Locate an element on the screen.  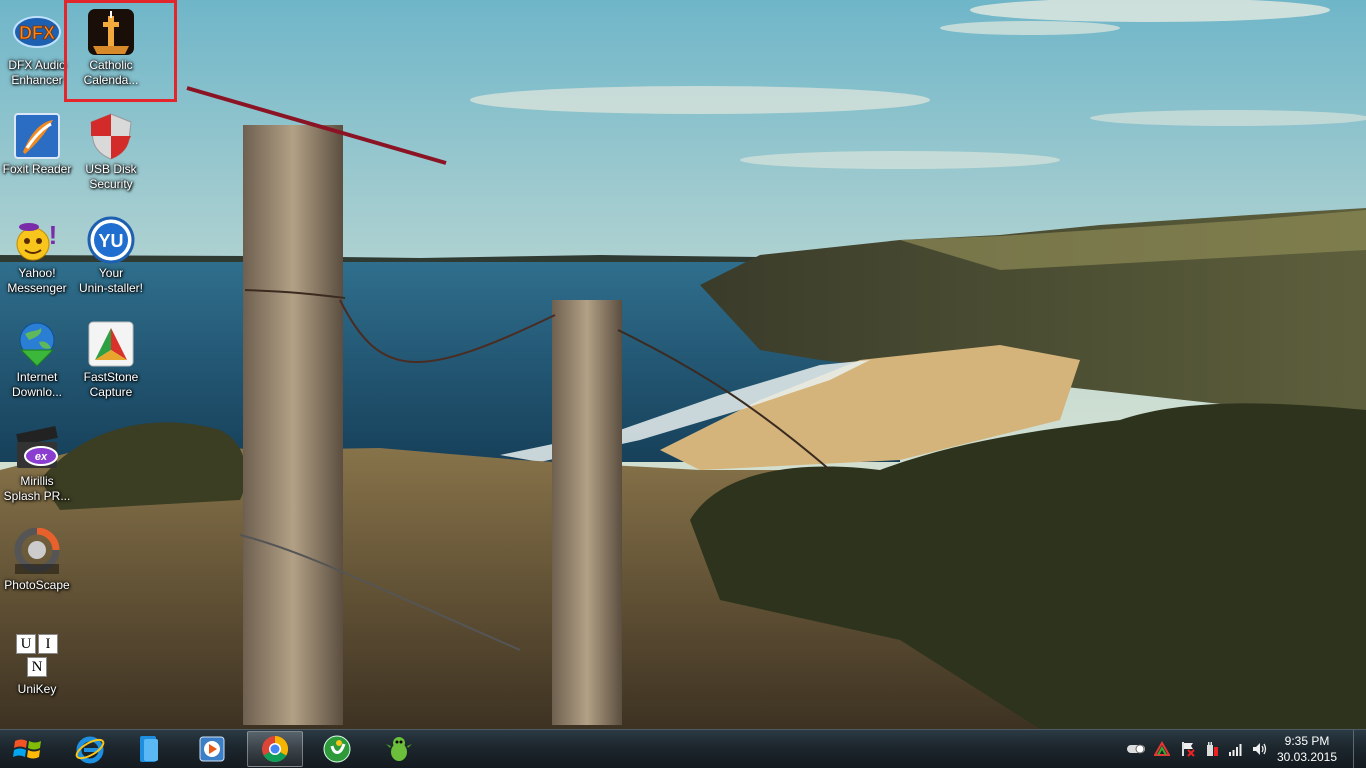
desktop-icon-photoscape: PhotoScape is located at coordinates (37, 572).